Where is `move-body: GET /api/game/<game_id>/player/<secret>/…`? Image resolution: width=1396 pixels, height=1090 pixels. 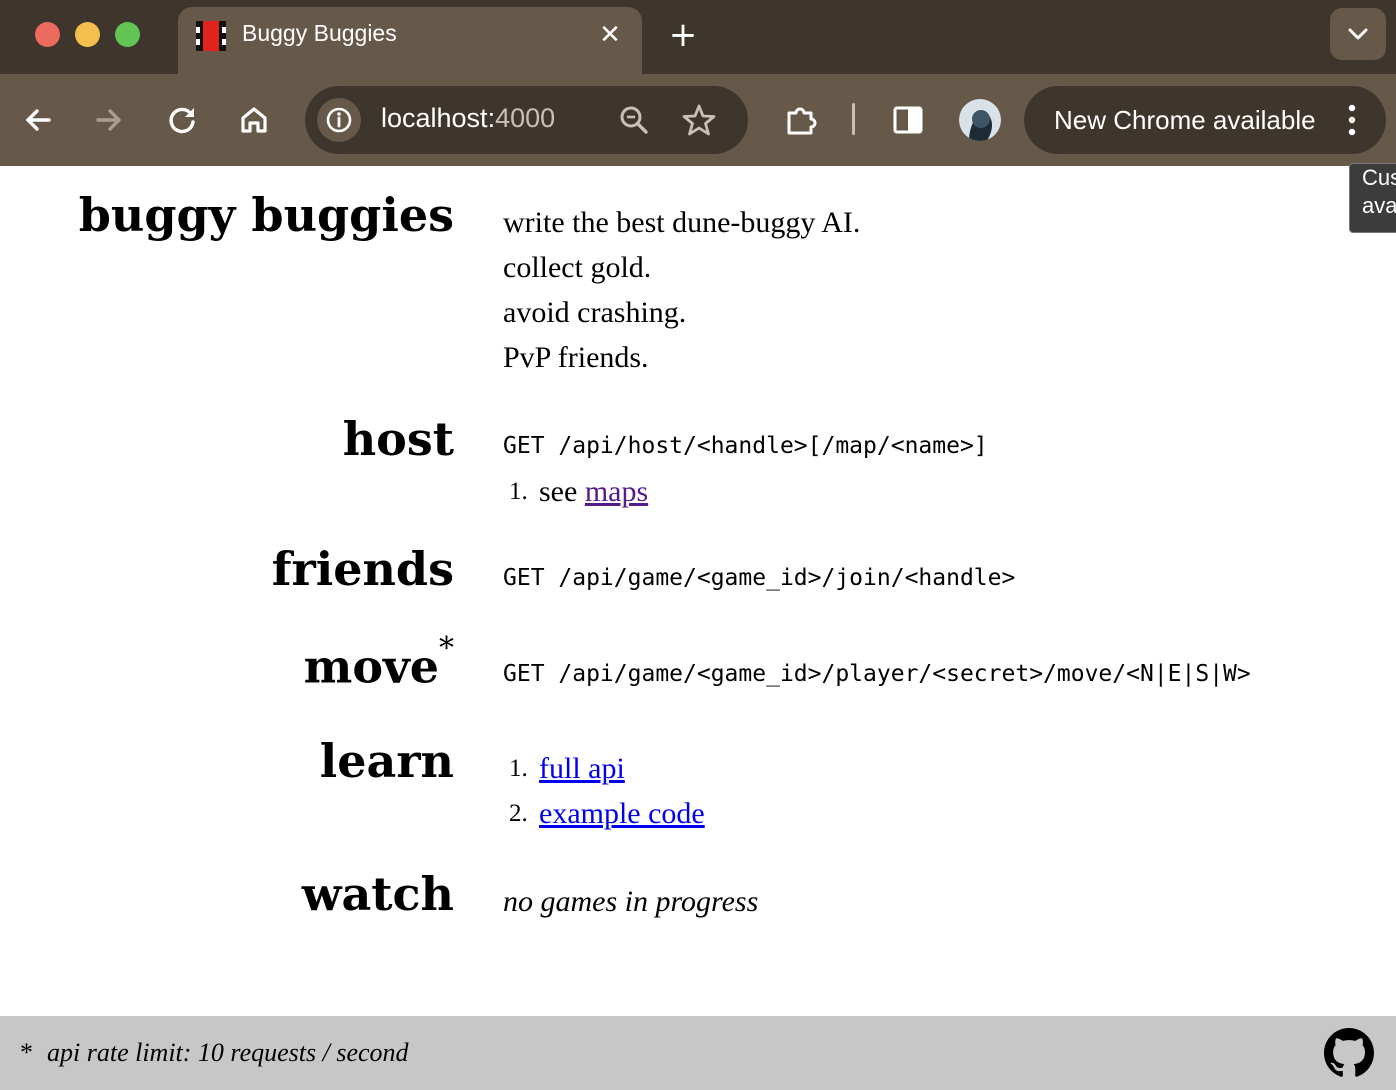 move-body: GET /api/game/<game_id>/player/<secret>/… is located at coordinates (877, 674).